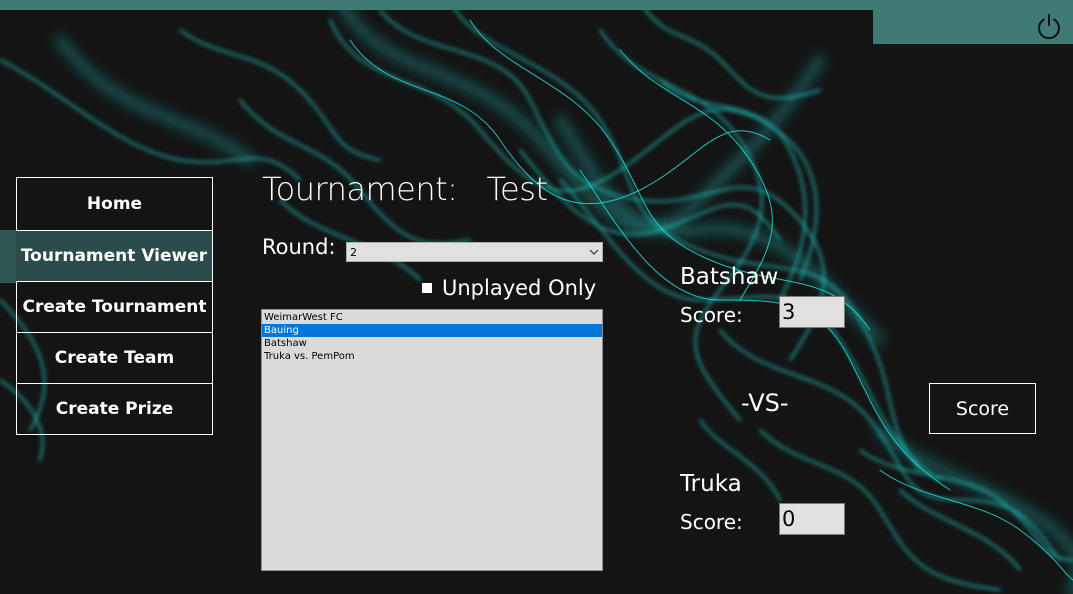 This screenshot has height=594, width=1073. Describe the element at coordinates (711, 315) in the screenshot. I see `team-one-score-label: Score:` at that location.